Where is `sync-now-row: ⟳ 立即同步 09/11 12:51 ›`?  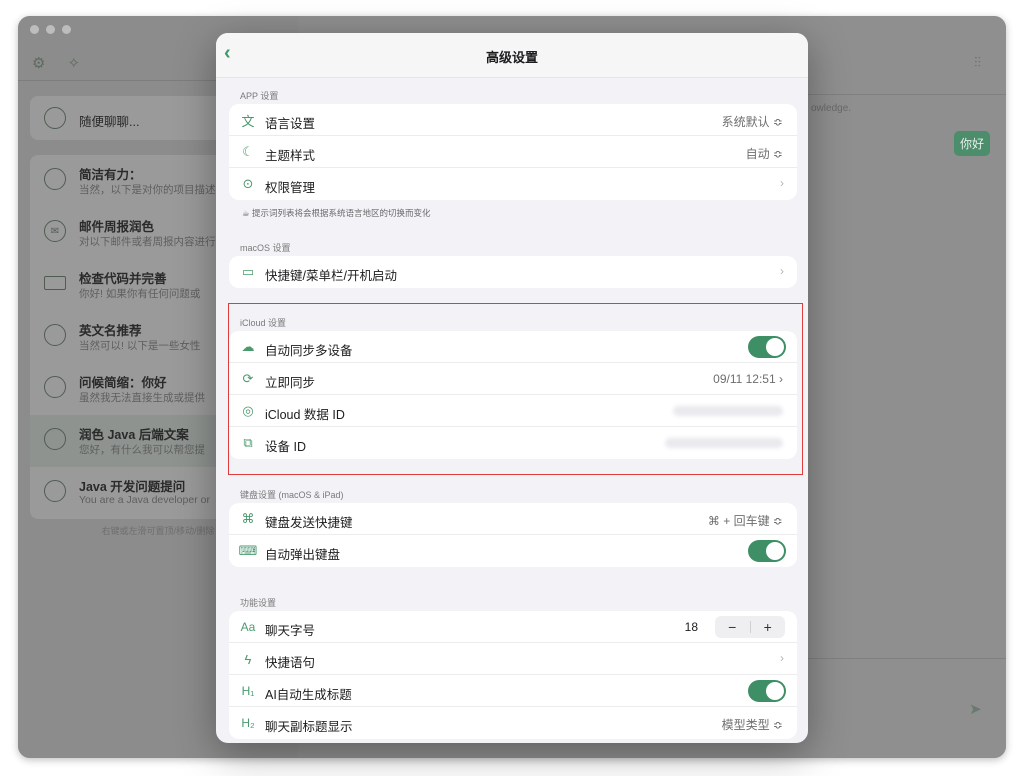
sync-now-row: ⟳ 立即同步 09/11 12:51 › is located at coordinates (513, 379).